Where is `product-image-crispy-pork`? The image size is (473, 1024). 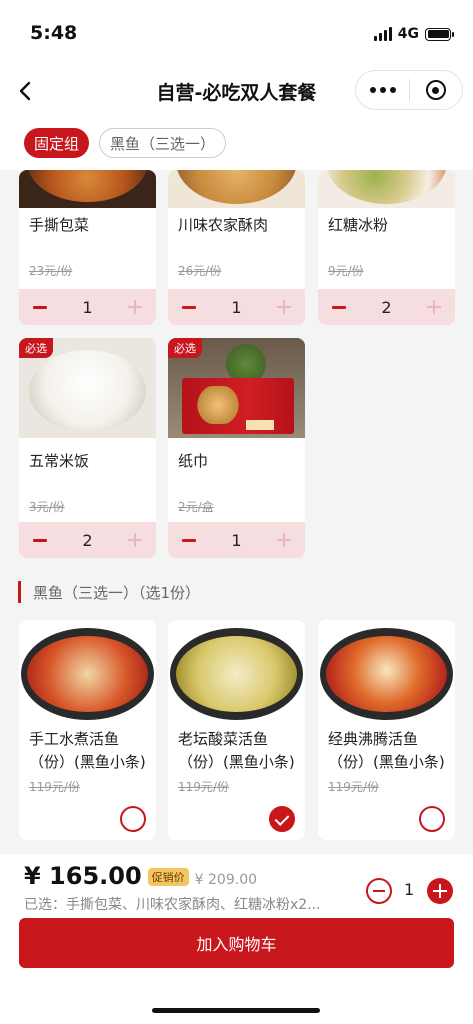
product-image-crispy-pork is located at coordinates (236, 189).